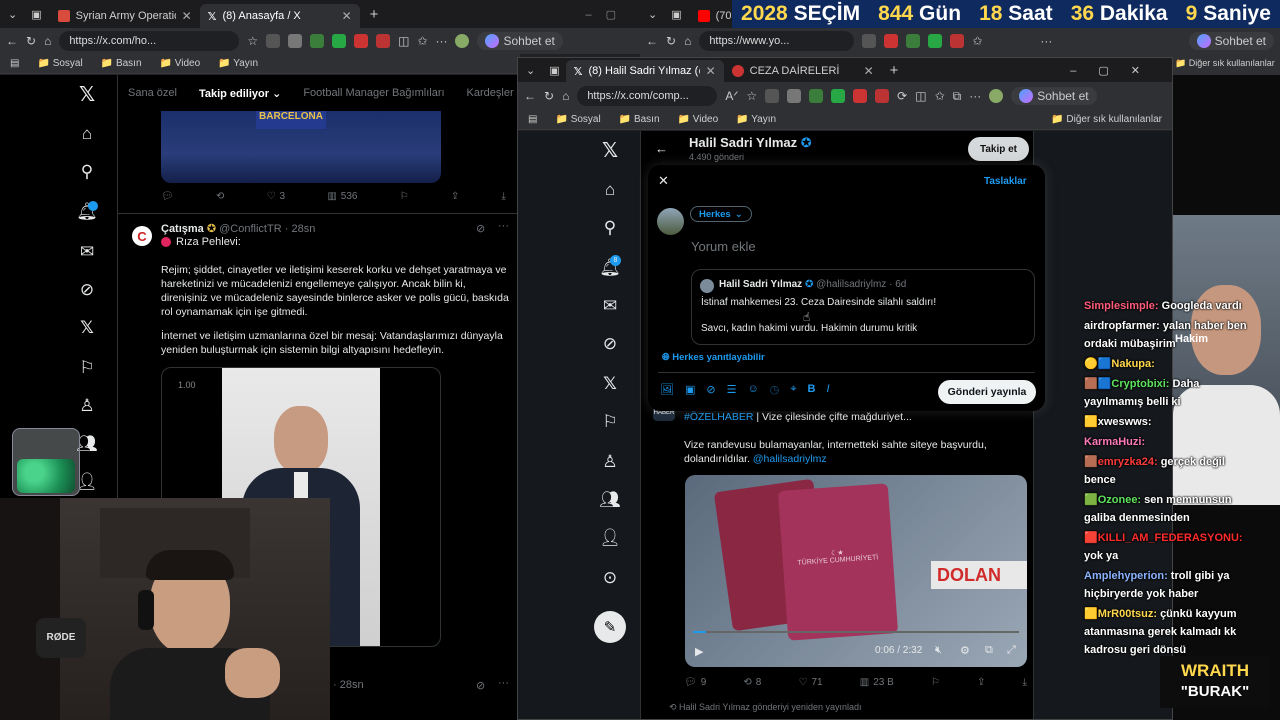 This screenshot has width=1280, height=720. What do you see at coordinates (610, 384) in the screenshot?
I see `premium-nav-icon: 𝕏` at bounding box center [610, 384].